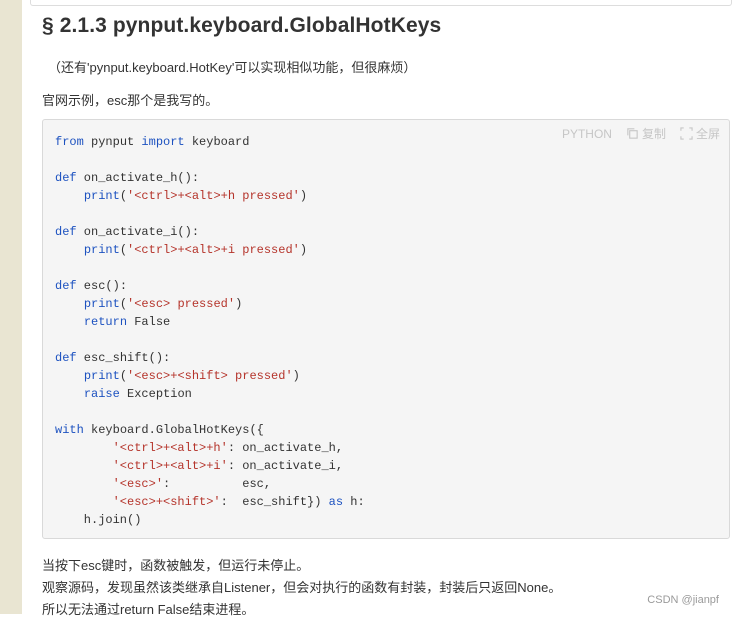  I want to click on code-string: '<ctrl>+<alt>+i', so click(170, 466).